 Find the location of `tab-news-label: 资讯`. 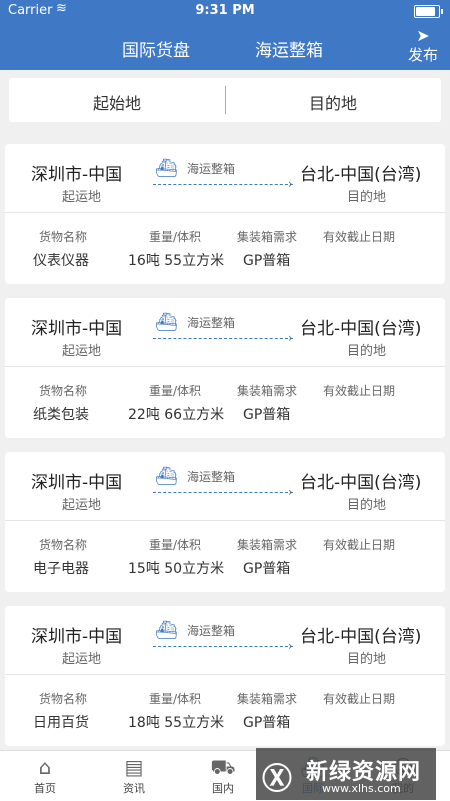

tab-news-label: 资讯 is located at coordinates (134, 788).